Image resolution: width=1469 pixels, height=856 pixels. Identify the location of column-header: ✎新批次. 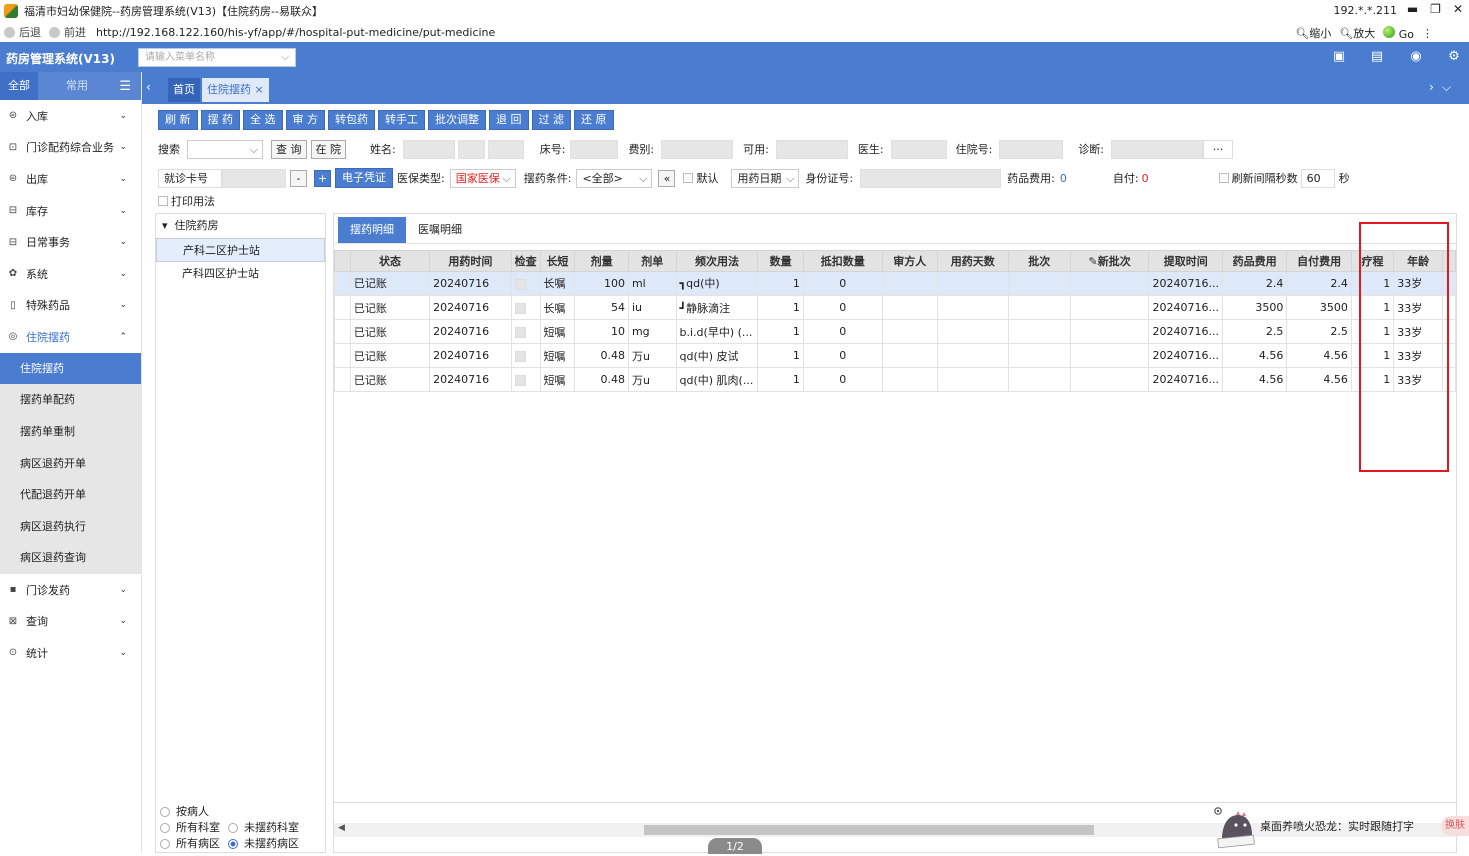
(1109, 261).